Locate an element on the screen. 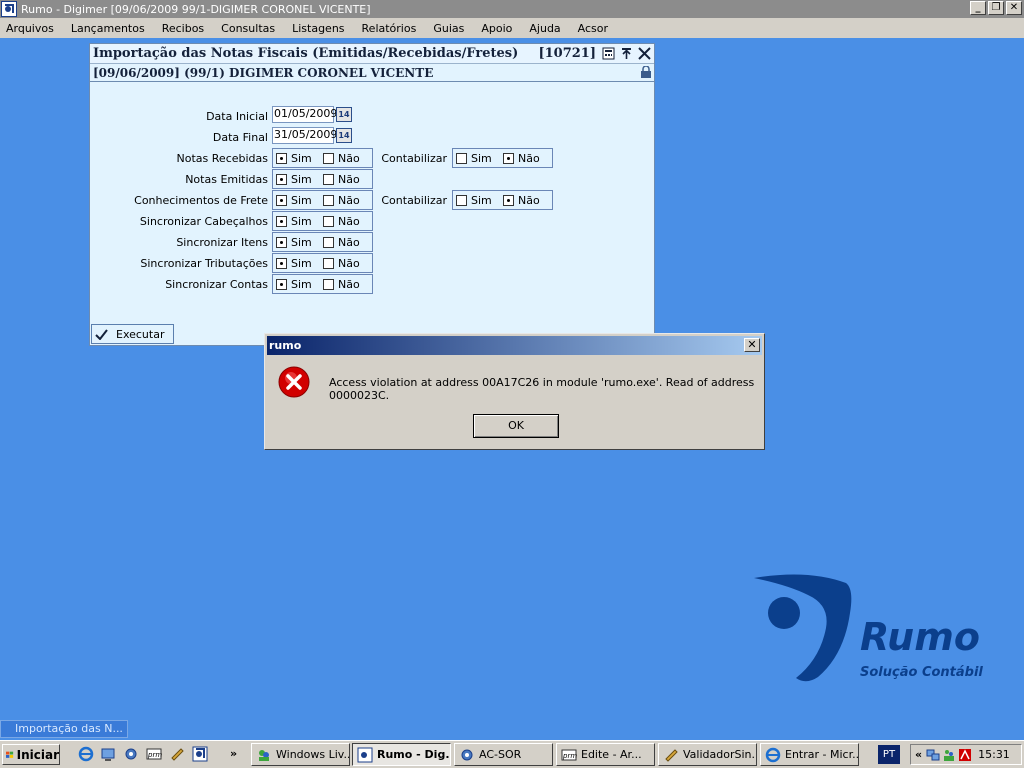  calculator-icon is located at coordinates (608, 53).